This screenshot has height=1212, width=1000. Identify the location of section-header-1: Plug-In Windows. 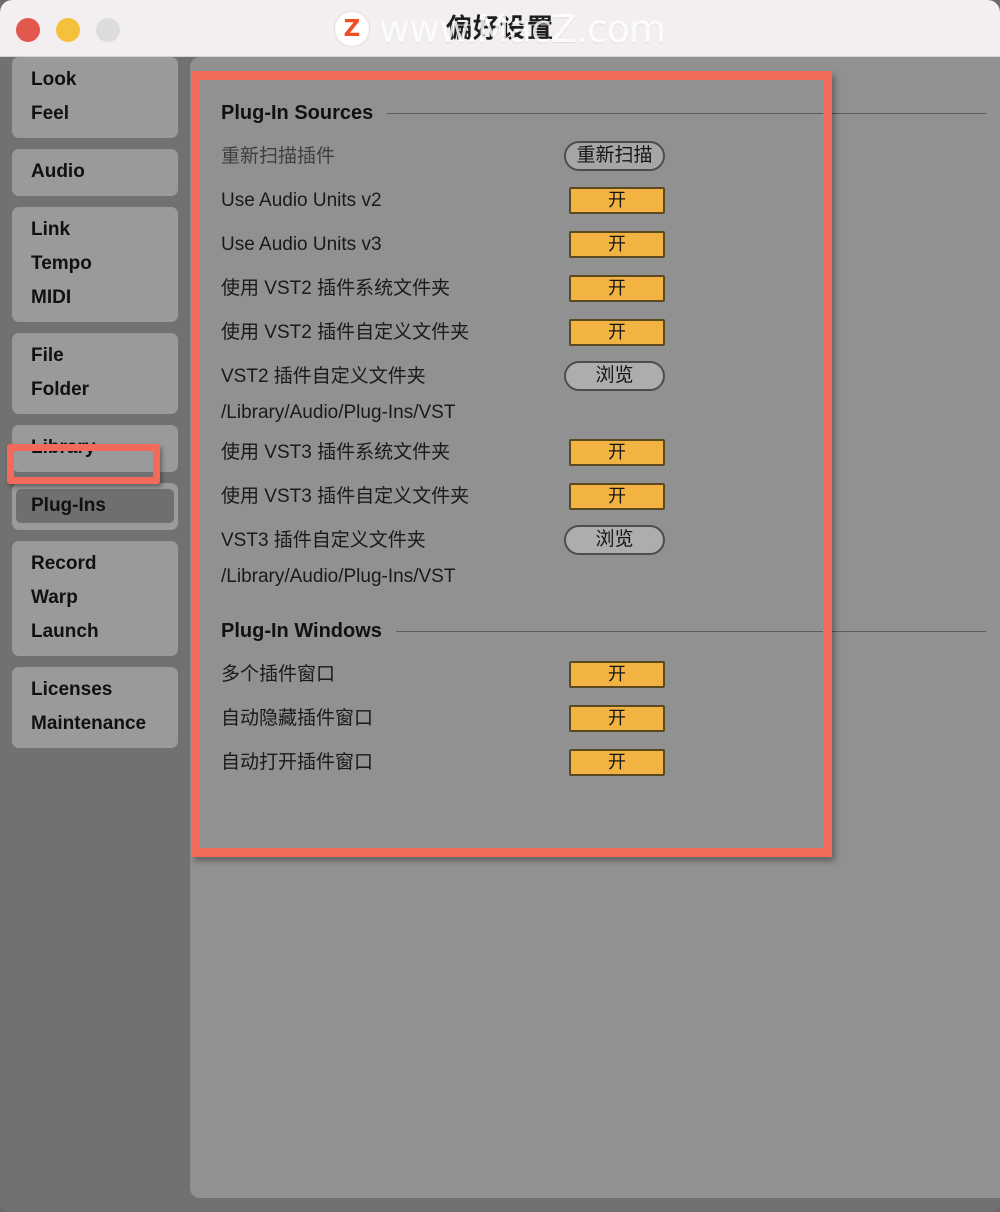
(603, 631).